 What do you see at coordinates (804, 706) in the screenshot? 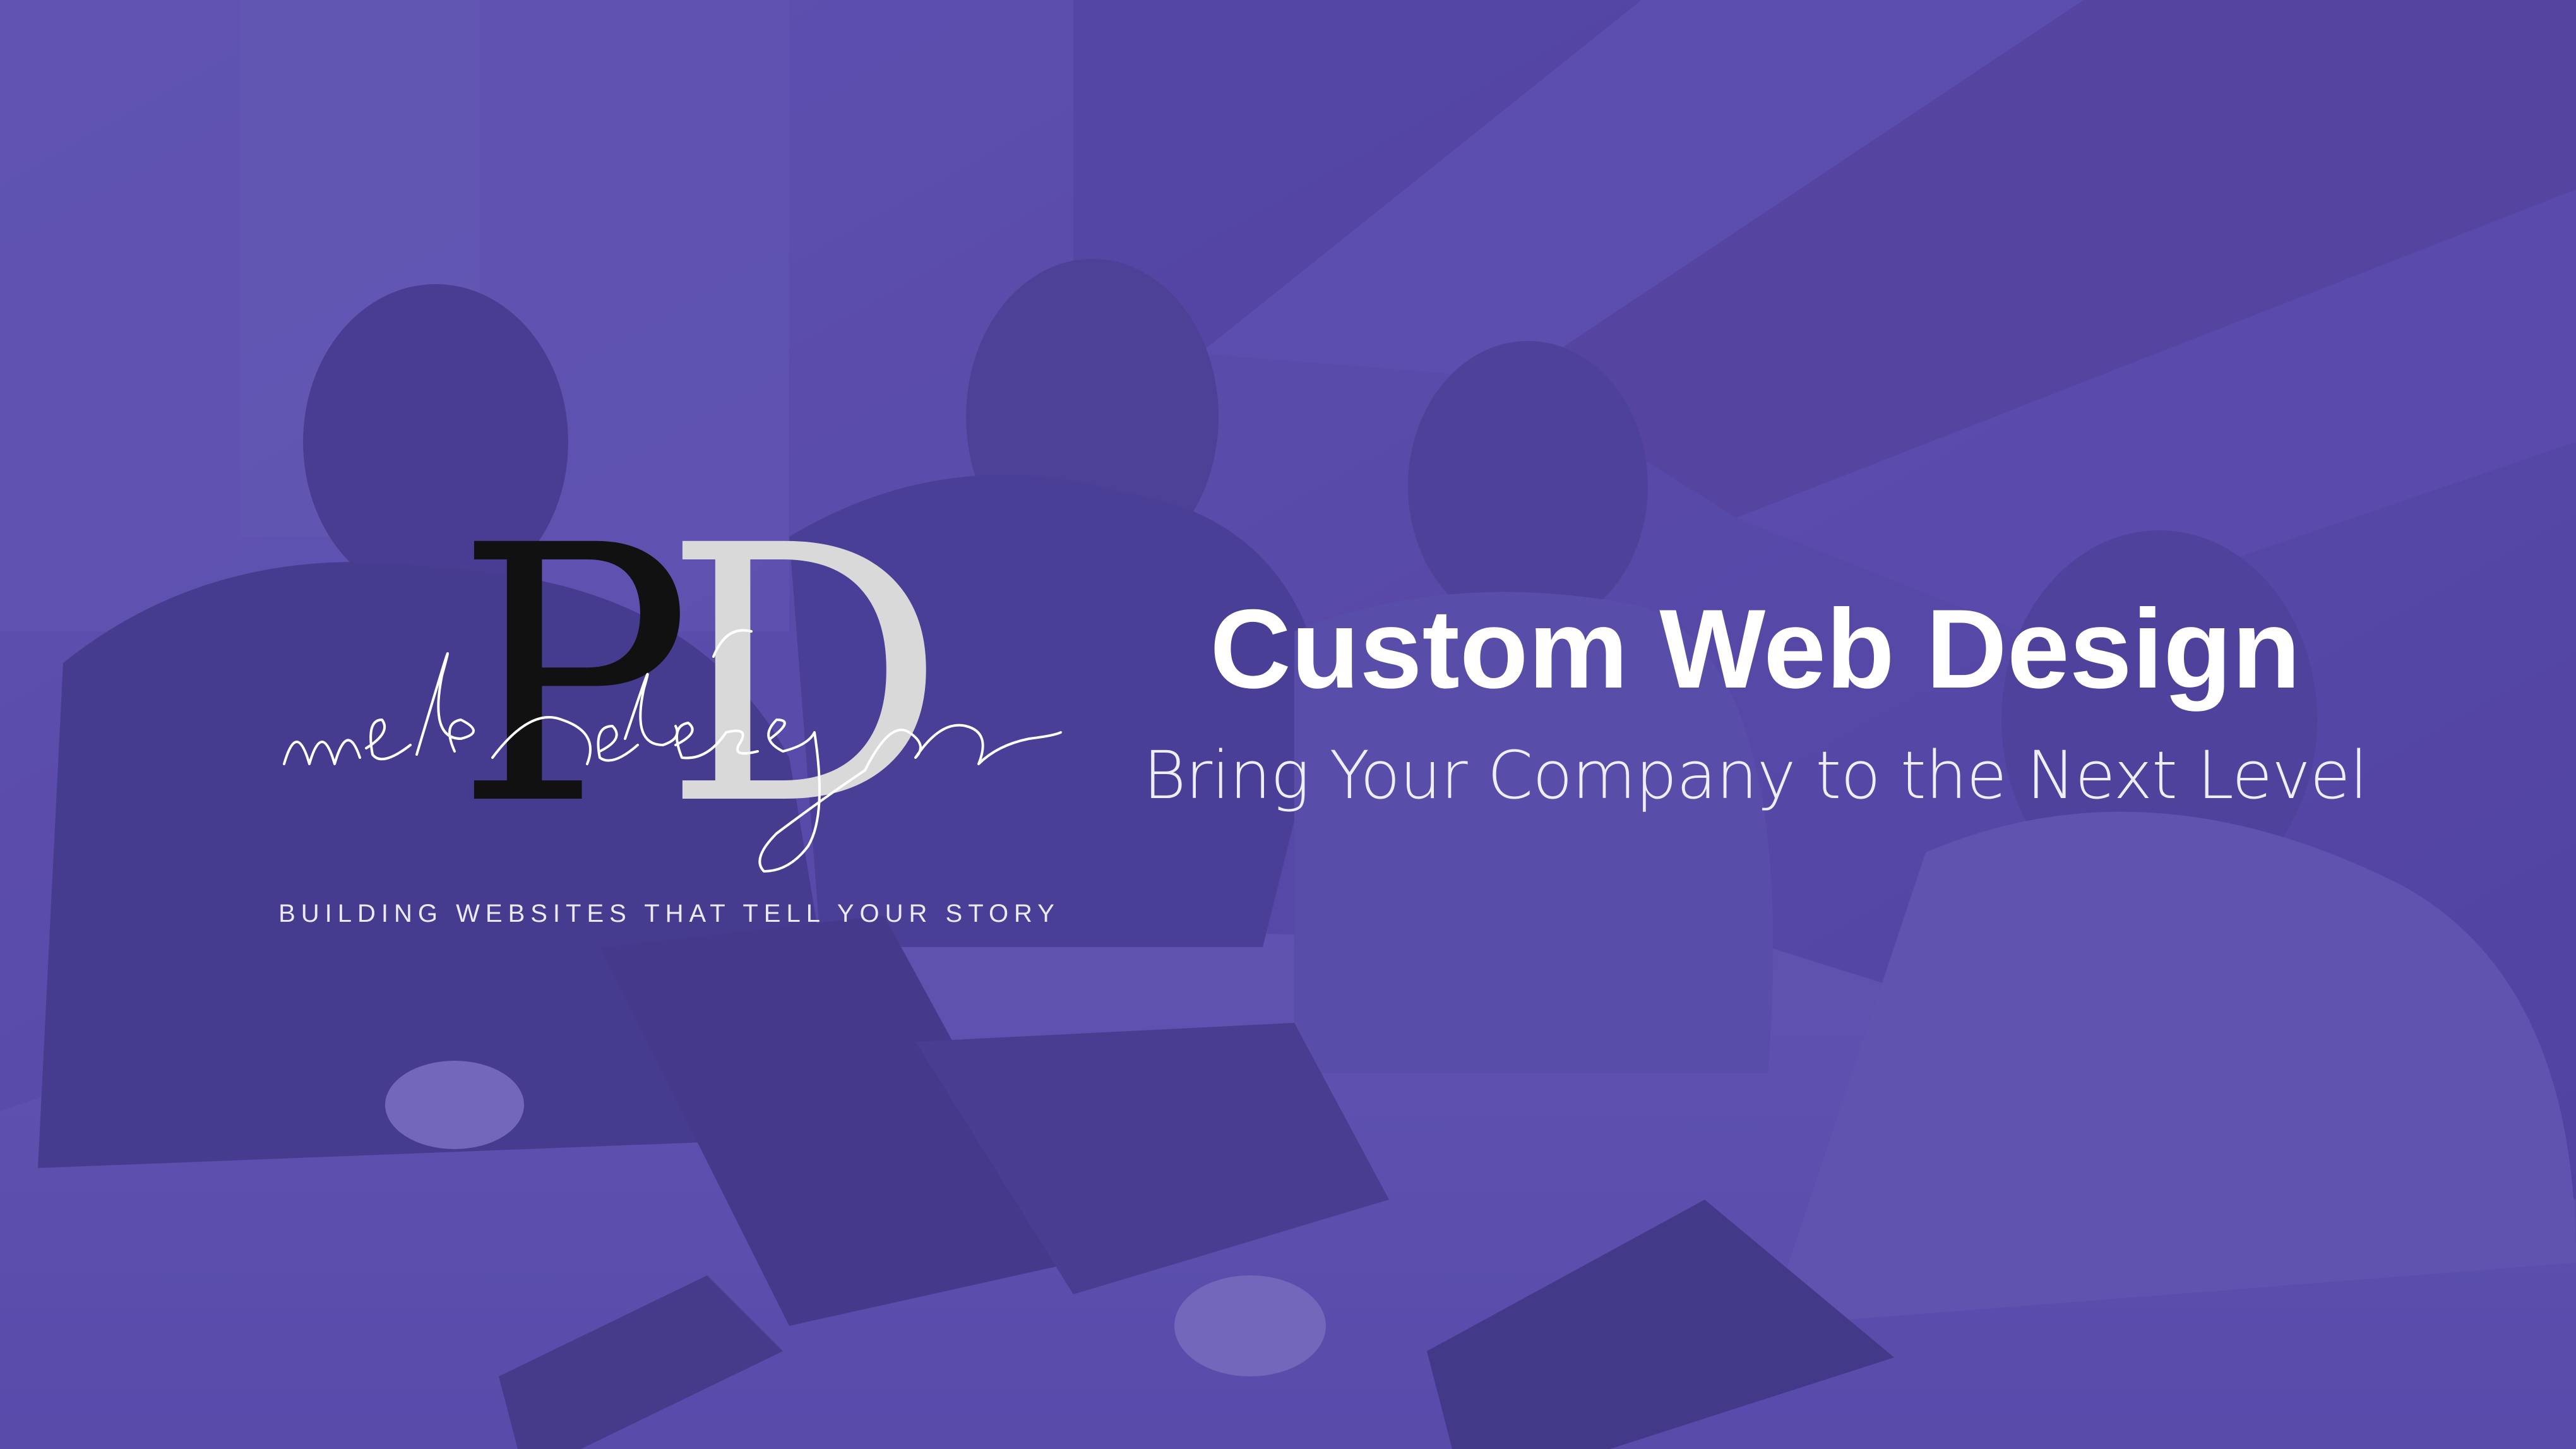
I see `logo-letter-d: D` at bounding box center [804, 706].